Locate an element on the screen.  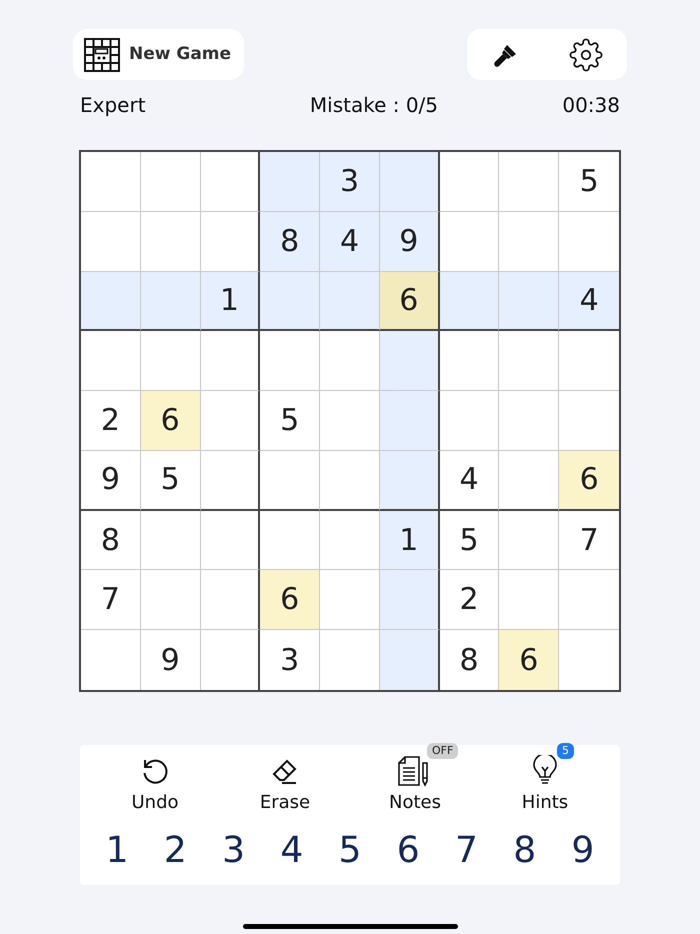
number-key: 6 is located at coordinates (408, 851).